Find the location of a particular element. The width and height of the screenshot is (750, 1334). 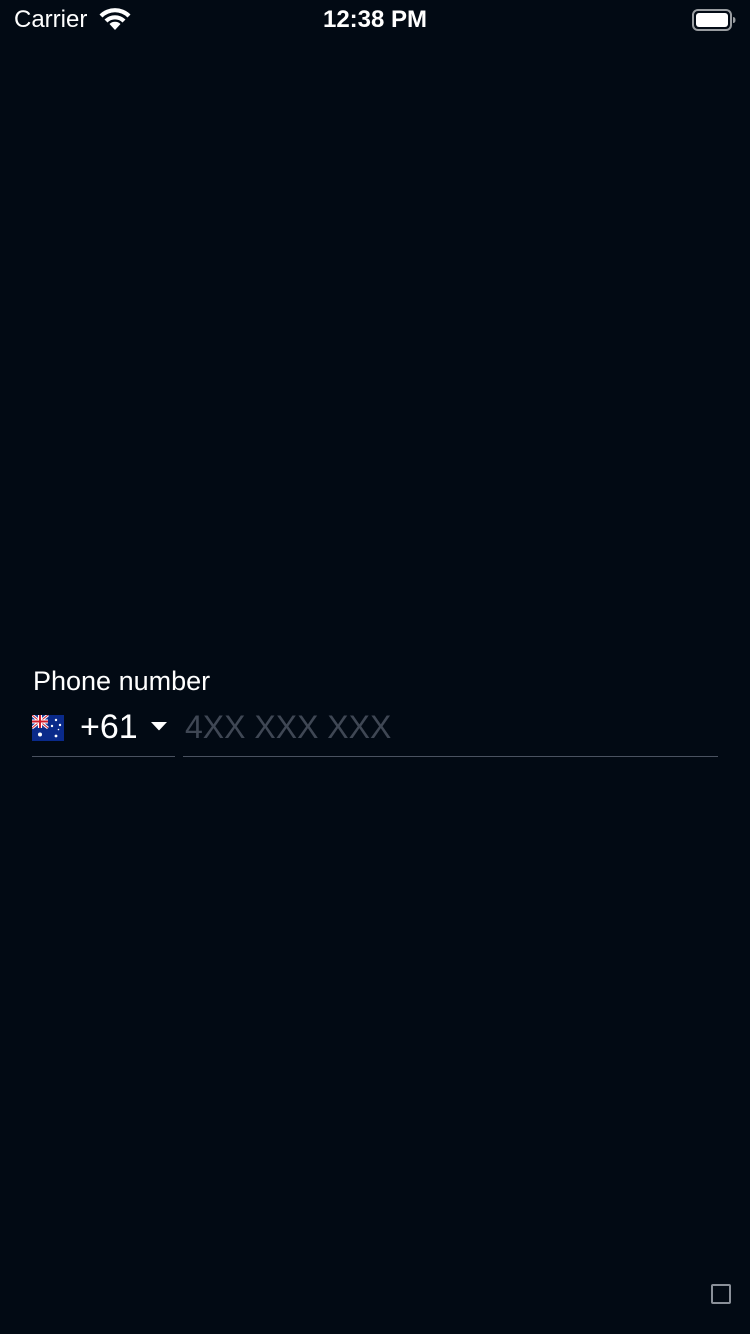

battery-icon is located at coordinates (714, 20).